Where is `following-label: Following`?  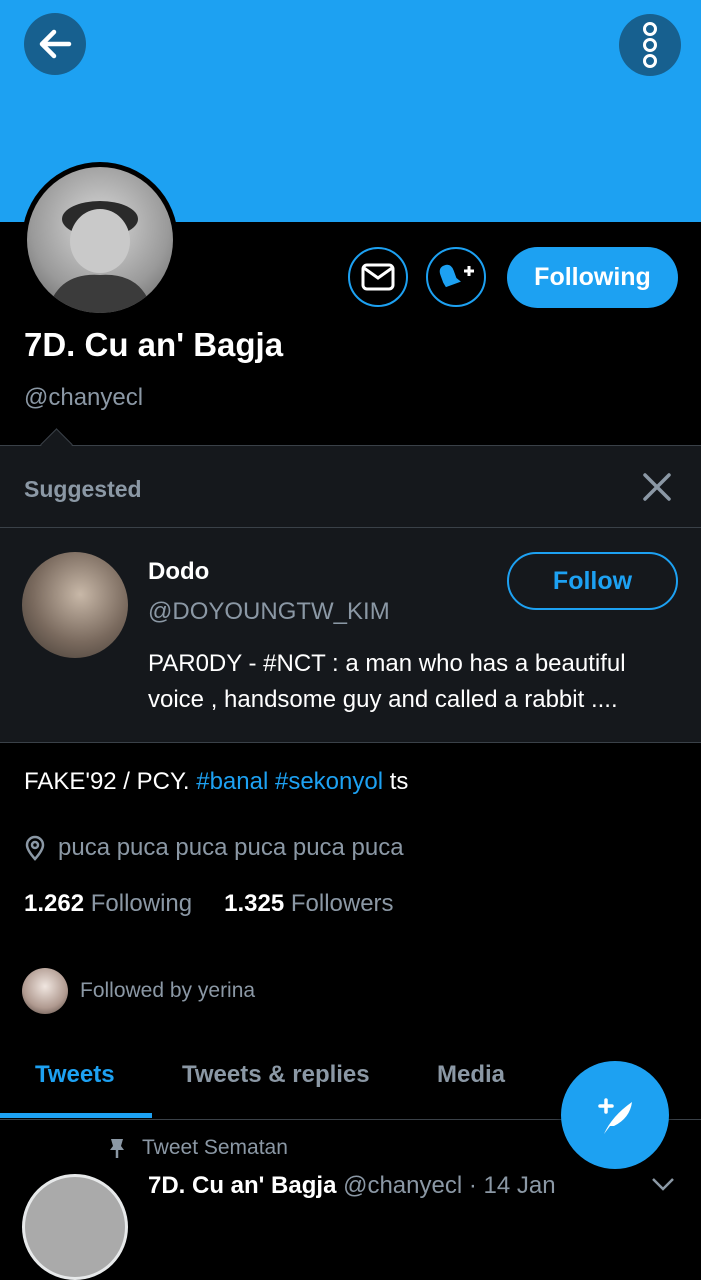 following-label: Following is located at coordinates (141, 903).